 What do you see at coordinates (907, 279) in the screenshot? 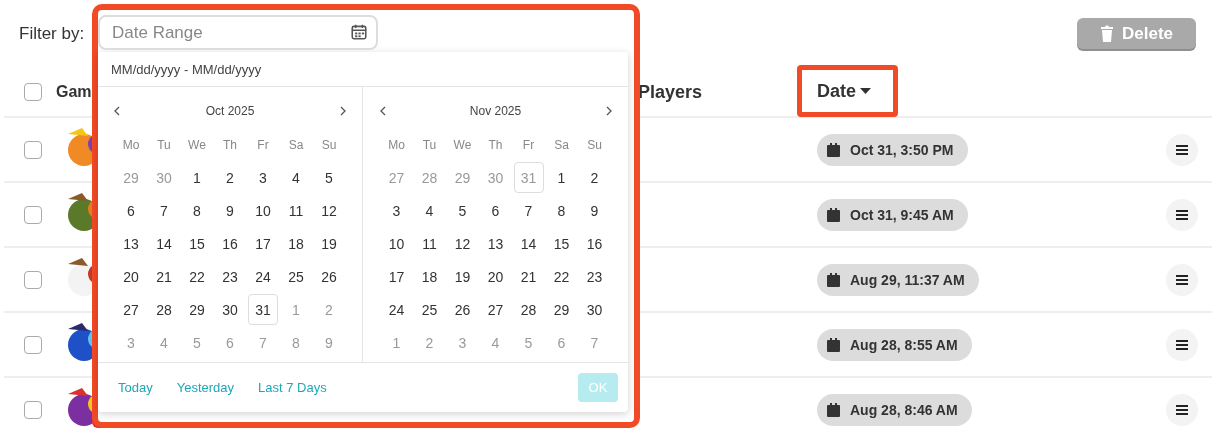
I see `date-text: Aug 29, 11:37 AM` at bounding box center [907, 279].